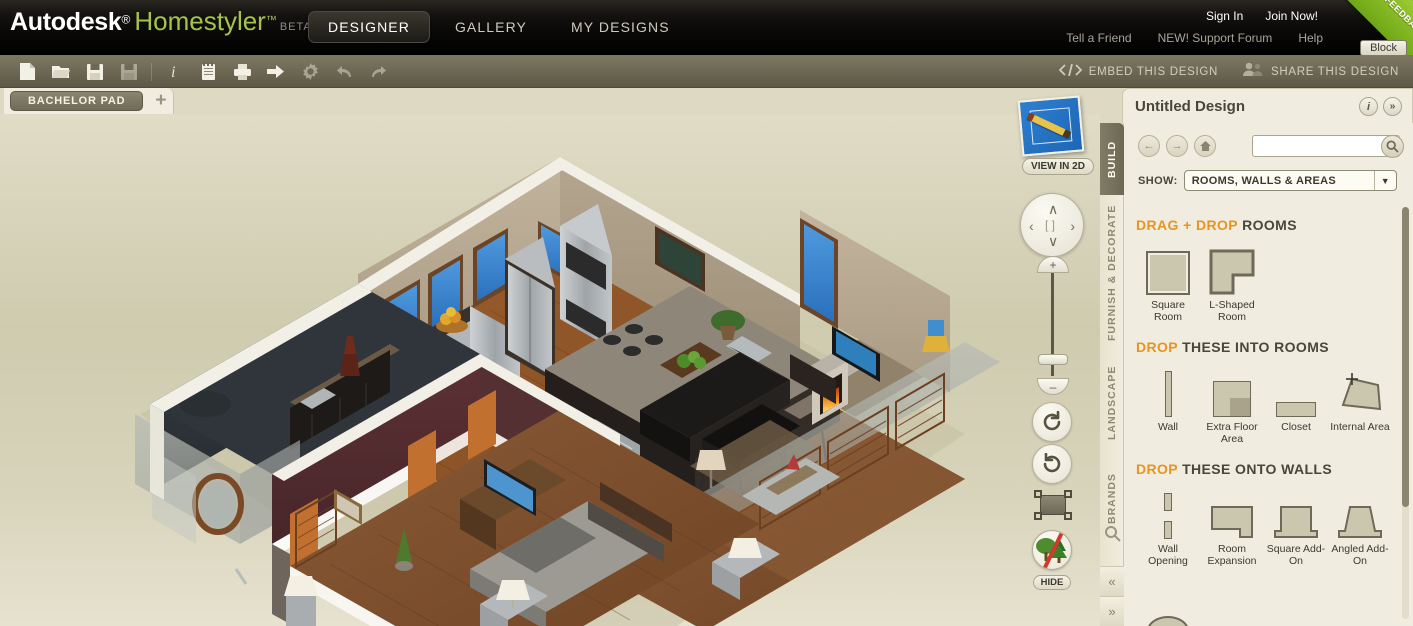 The image size is (1413, 626). Describe the element at coordinates (1112, 581) in the screenshot. I see `collapse-left-button: «` at that location.